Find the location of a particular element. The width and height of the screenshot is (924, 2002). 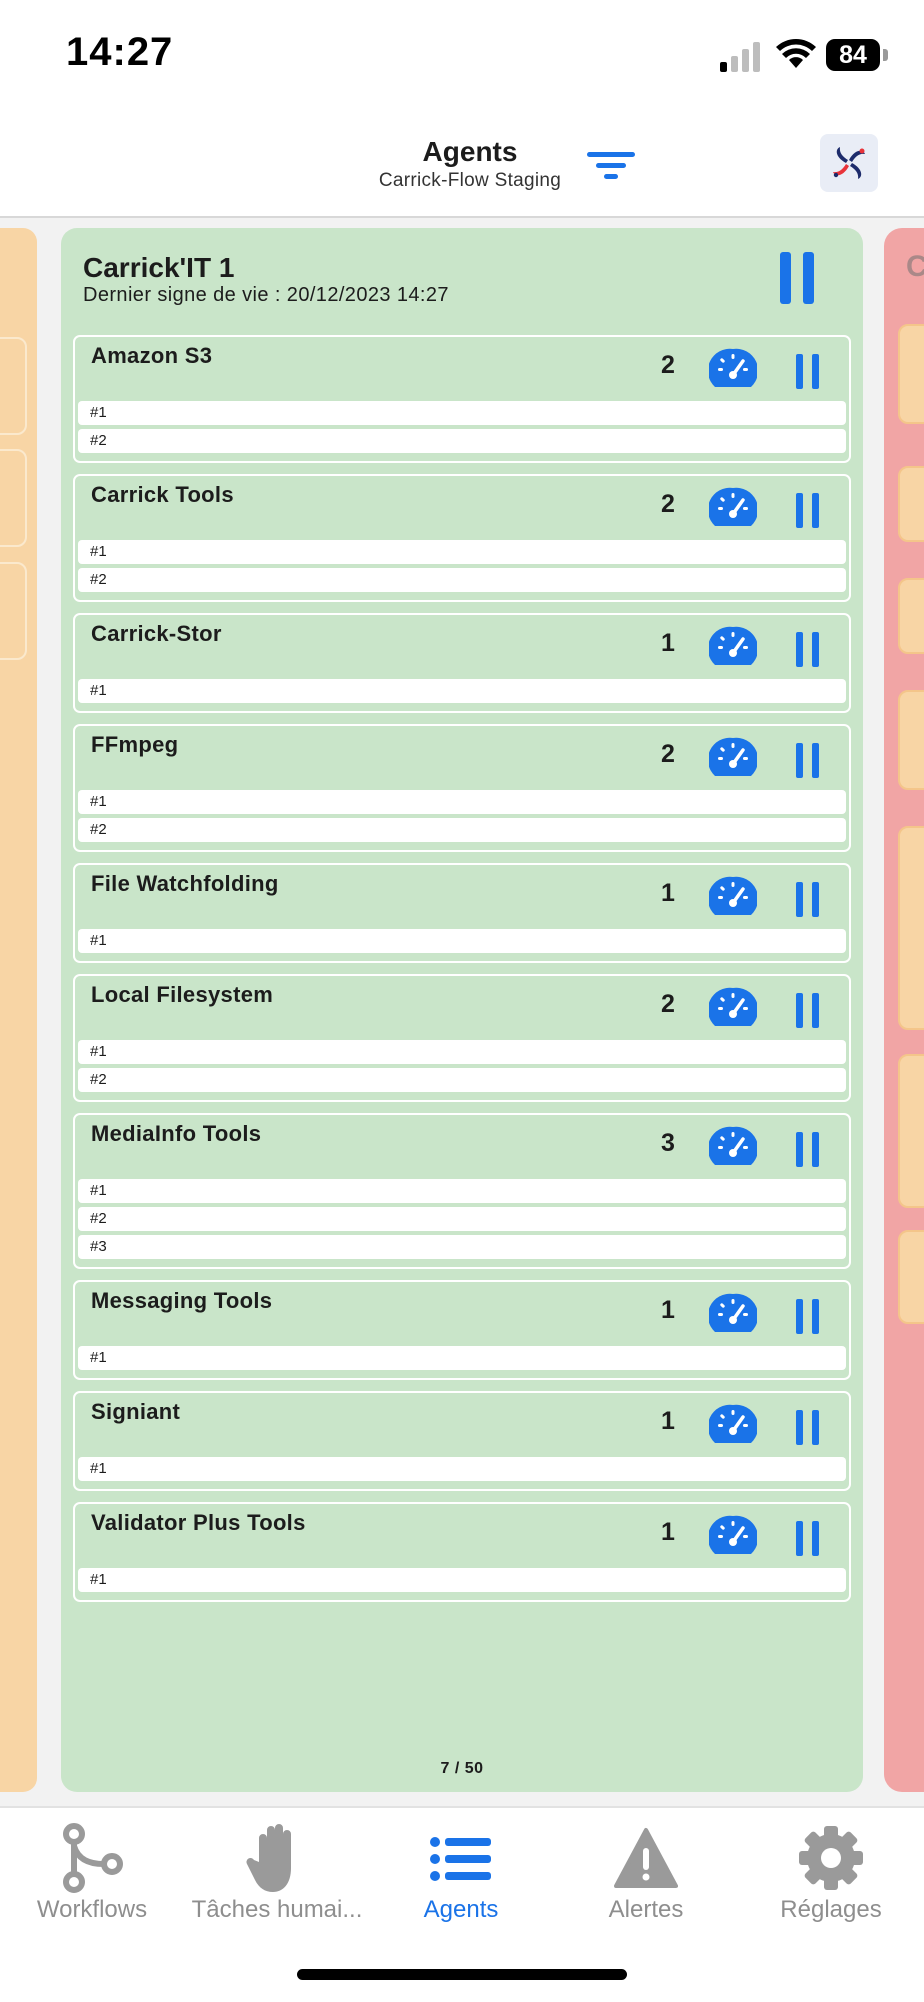

list-icon is located at coordinates (460, 1859).